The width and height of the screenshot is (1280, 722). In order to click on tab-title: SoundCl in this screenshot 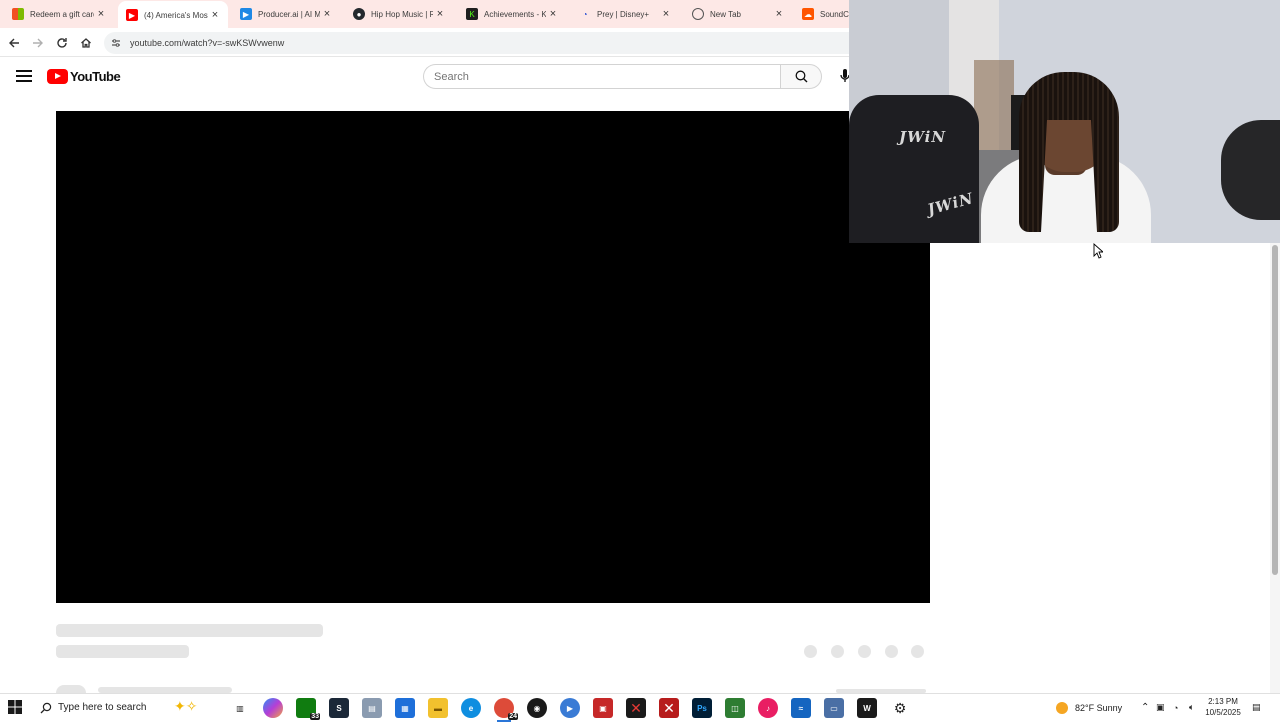, I will do `click(835, 14)`.